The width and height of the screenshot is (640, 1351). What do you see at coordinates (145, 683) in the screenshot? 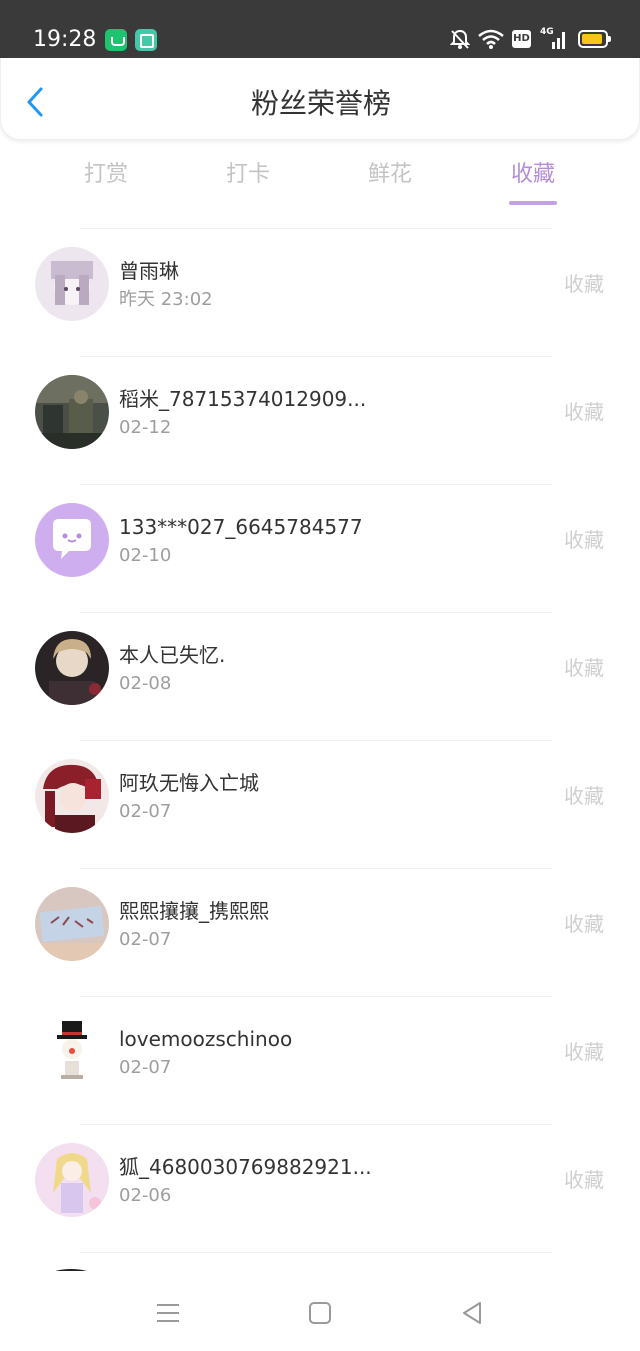
I see `fan-date: 02-08` at bounding box center [145, 683].